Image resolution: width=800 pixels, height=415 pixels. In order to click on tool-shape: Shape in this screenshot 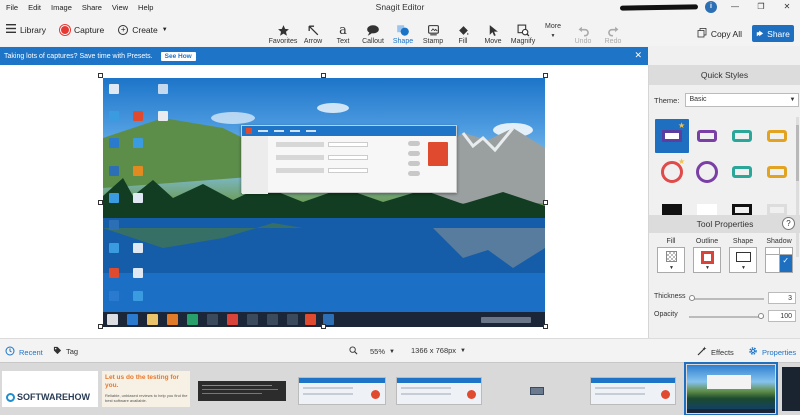, I will do `click(403, 31)`.